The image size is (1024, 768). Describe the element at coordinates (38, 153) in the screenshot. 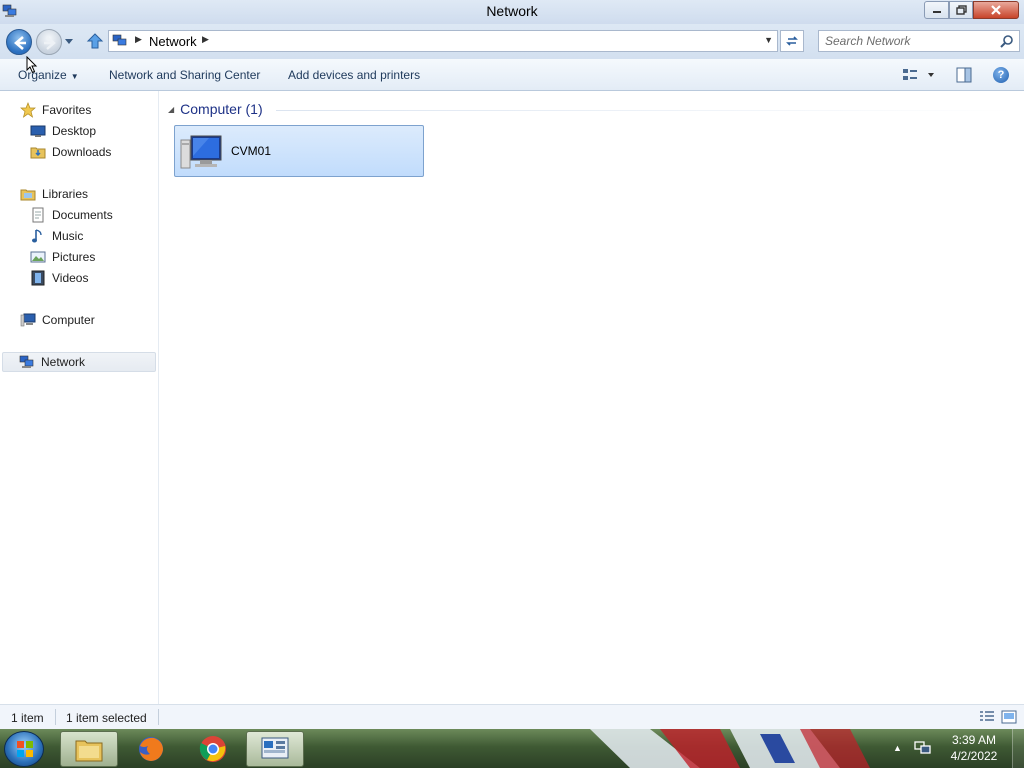

I see `downloads-folder-icon` at that location.